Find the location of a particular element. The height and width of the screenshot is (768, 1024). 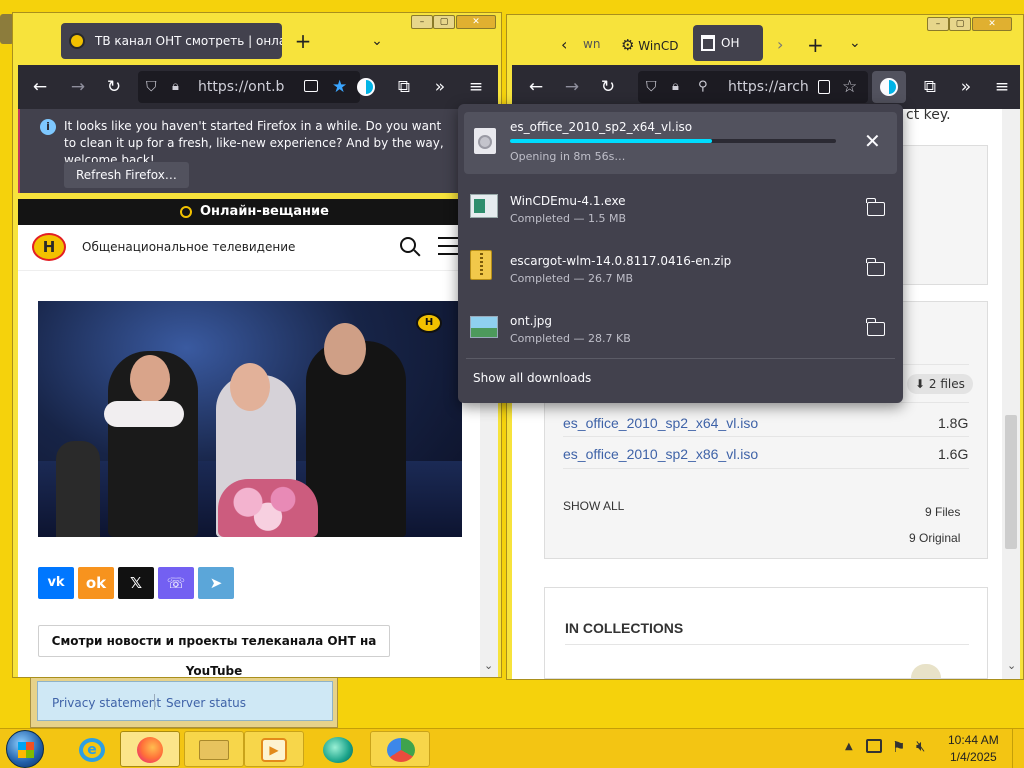

extensions-puzzle-icon-right: ⧉ is located at coordinates (930, 87).